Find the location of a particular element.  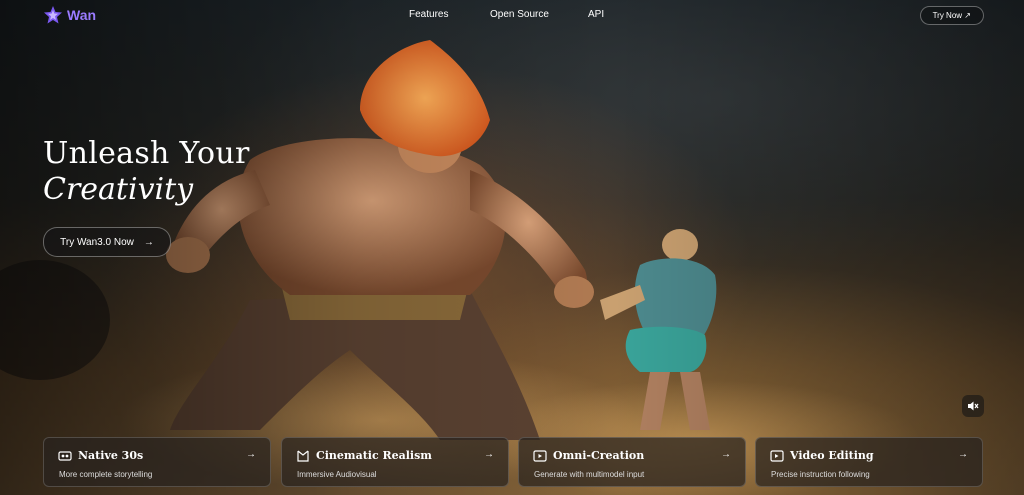

try-now-button: Try Now ↗ is located at coordinates (951, 15).